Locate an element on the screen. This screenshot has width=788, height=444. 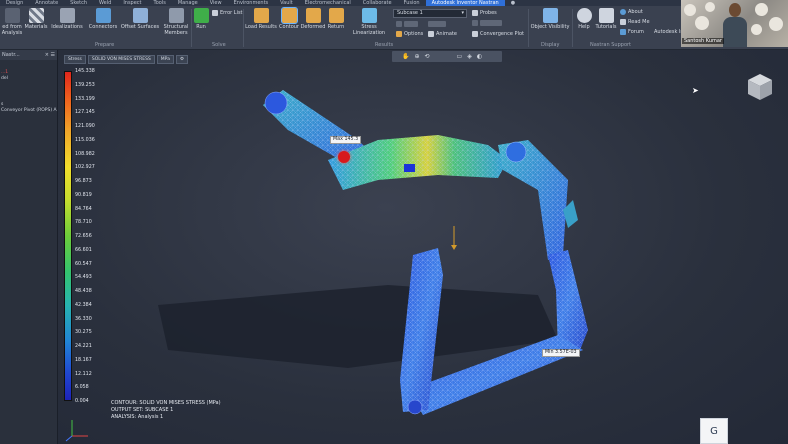
button-label: Object Visibility is located at coordinates (550, 27).